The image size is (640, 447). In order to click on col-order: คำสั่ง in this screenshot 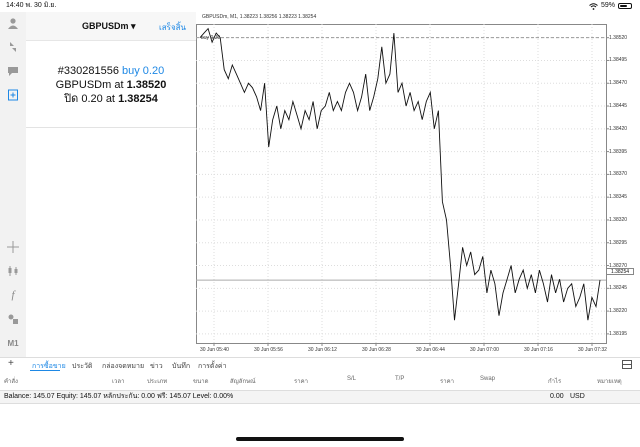, I will do `click(11, 382)`.